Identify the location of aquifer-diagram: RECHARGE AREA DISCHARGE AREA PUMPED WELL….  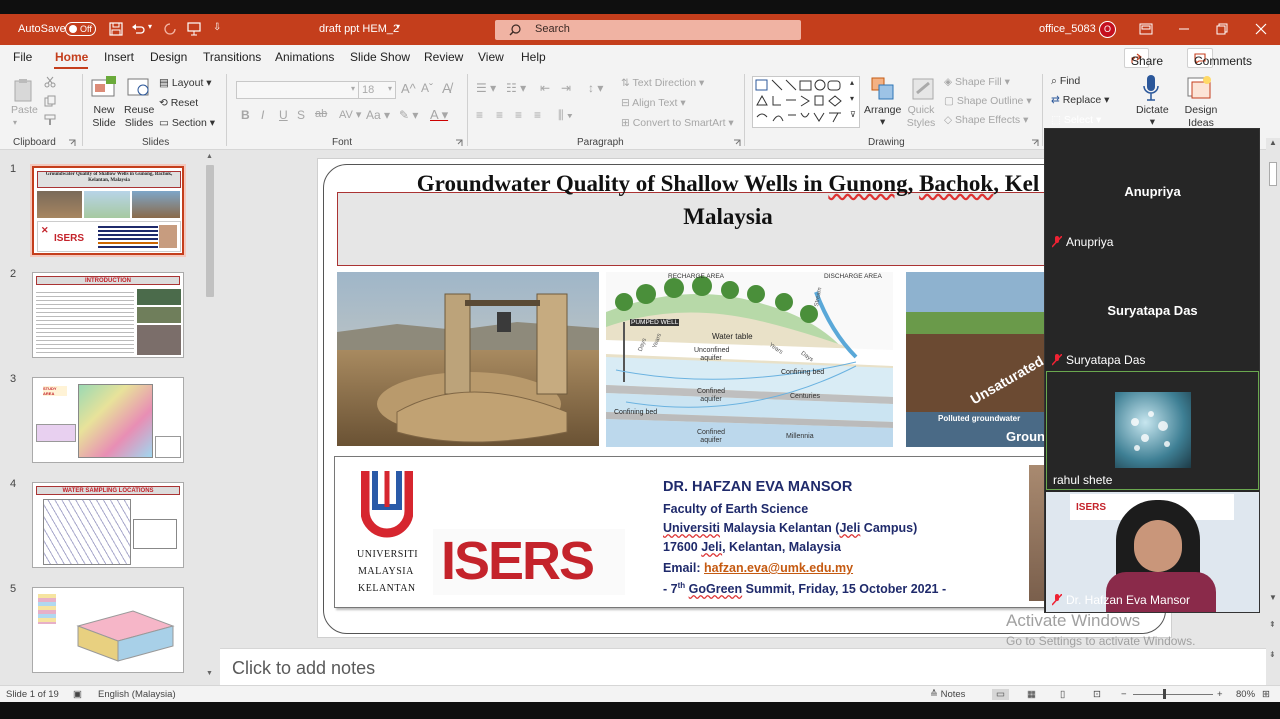
(749, 359).